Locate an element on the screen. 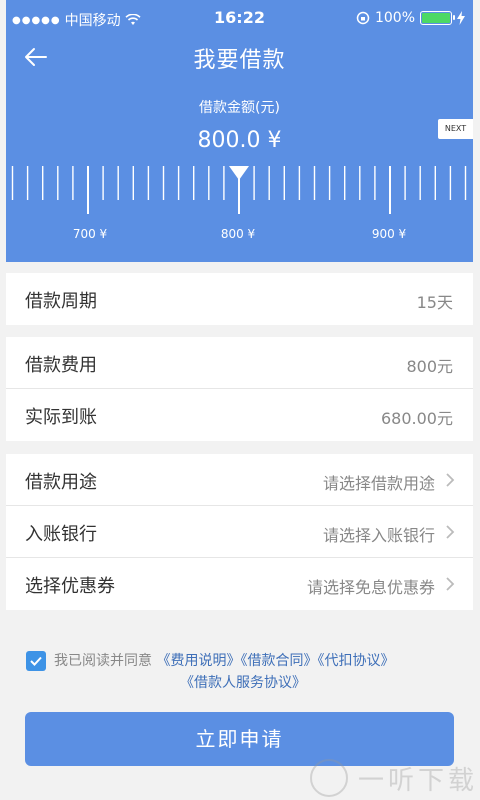  slider-pointer is located at coordinates (239, 173).